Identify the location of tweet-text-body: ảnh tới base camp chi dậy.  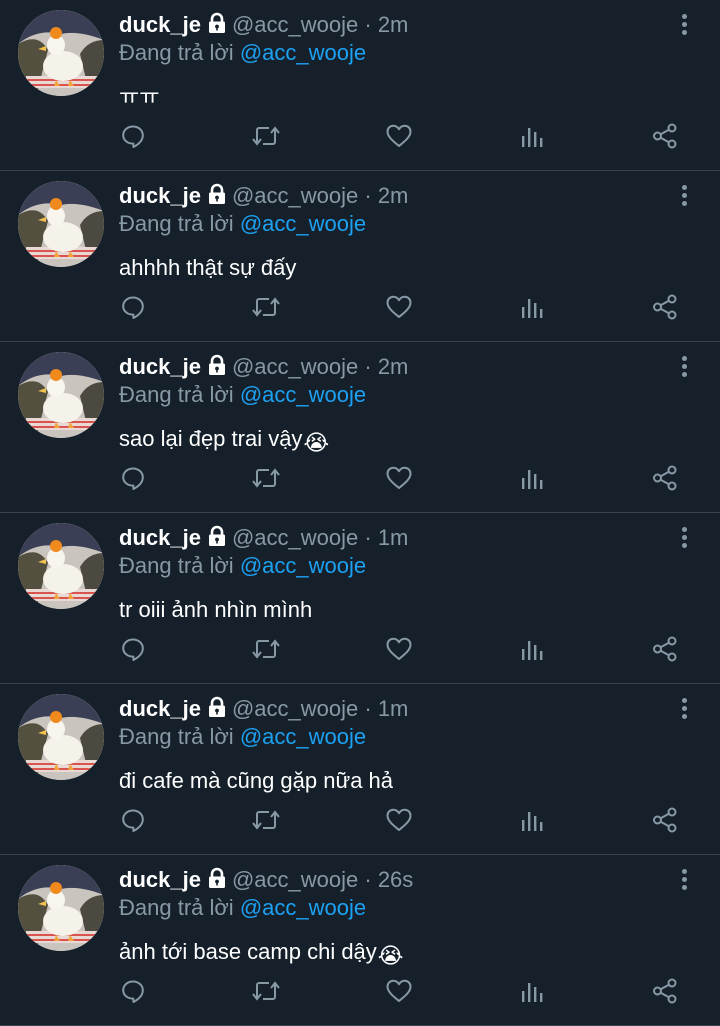
(248, 951).